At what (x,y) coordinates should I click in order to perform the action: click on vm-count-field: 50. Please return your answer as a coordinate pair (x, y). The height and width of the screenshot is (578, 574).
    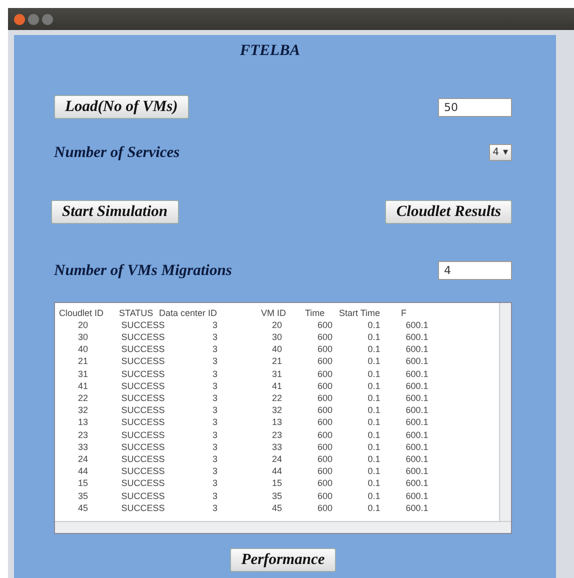
    Looking at the image, I should click on (475, 107).